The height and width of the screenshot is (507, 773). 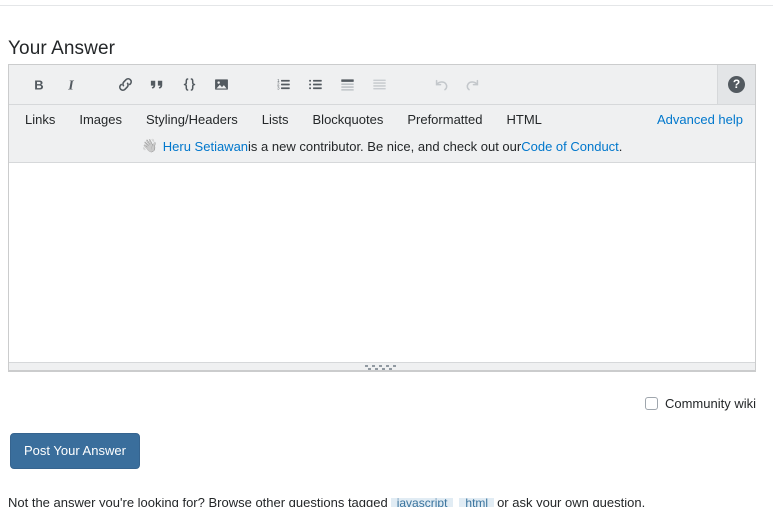 I want to click on bold-icon: B, so click(x=39, y=85).